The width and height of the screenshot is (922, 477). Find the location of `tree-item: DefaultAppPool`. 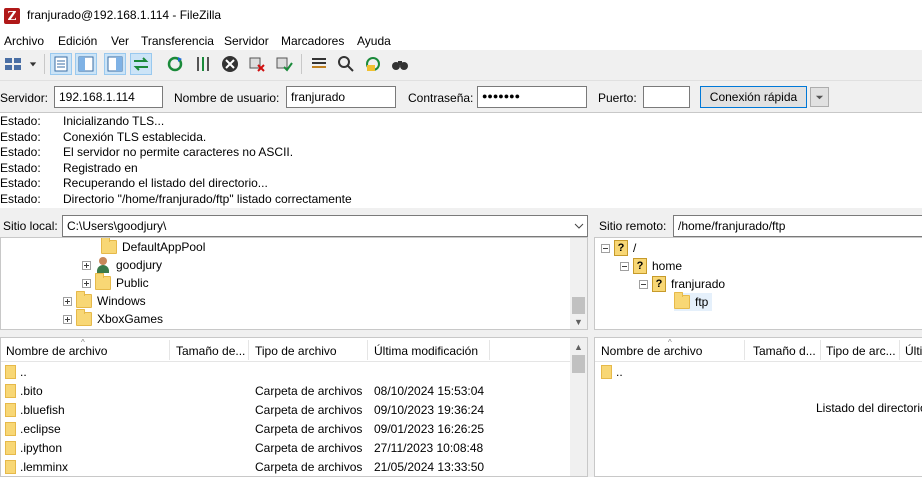

tree-item: DefaultAppPool is located at coordinates (153, 247).